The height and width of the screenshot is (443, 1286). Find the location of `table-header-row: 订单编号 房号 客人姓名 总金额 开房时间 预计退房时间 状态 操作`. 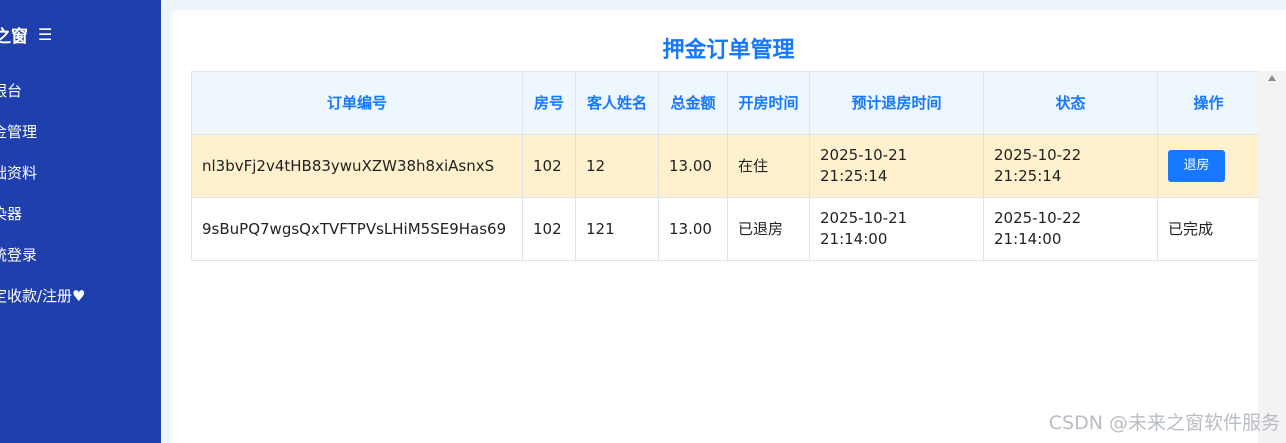

table-header-row: 订单编号 房号 客人姓名 总金额 开房时间 预计退房时间 状态 操作 is located at coordinates (725, 103).